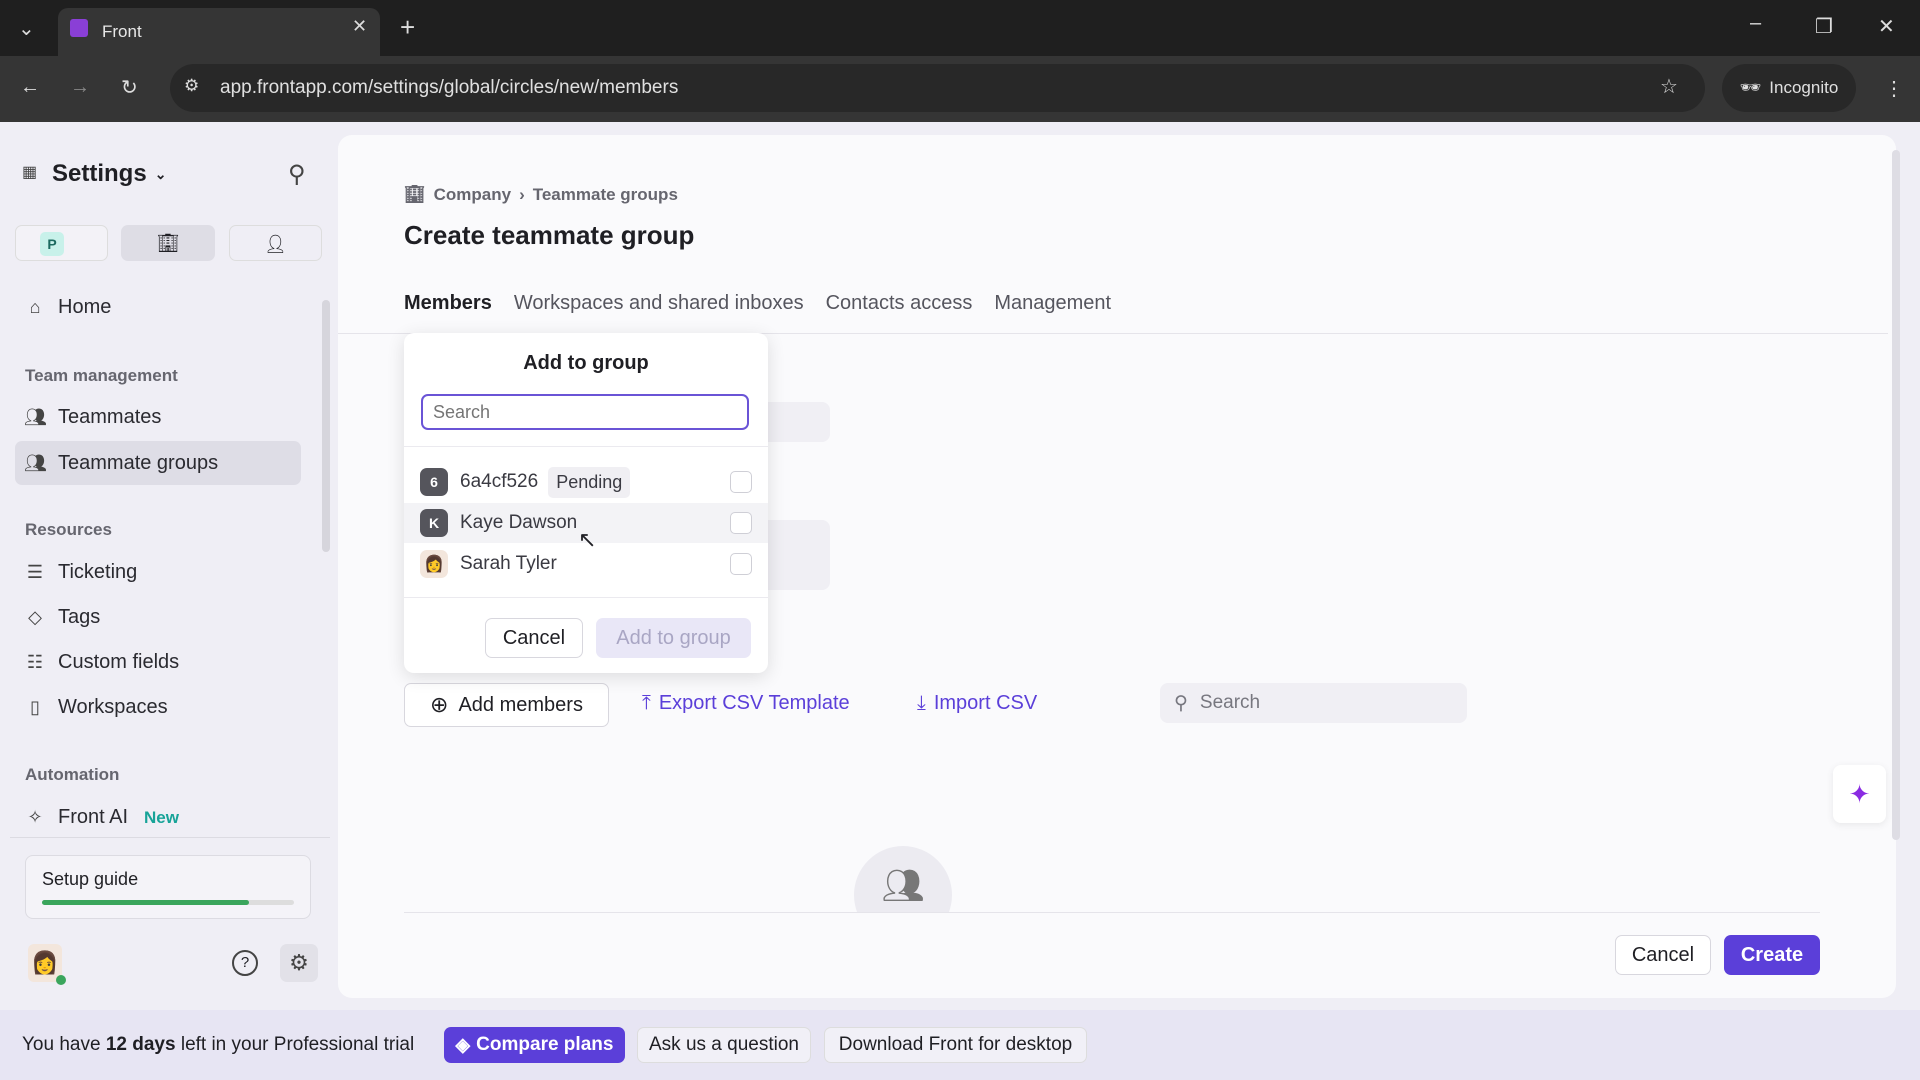  I want to click on upload-icon: ⤒, so click(646, 703).